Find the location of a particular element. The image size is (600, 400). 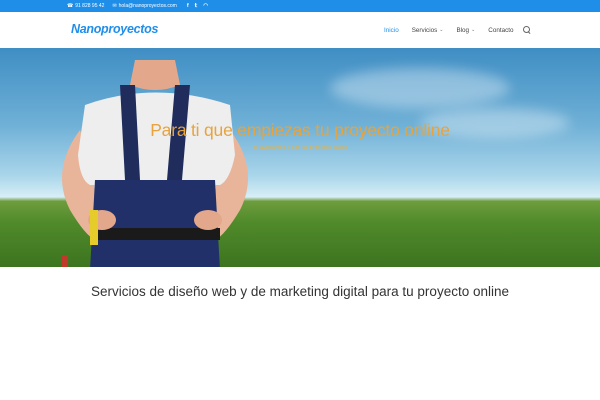

phone-contact: ☎ 91 828 95 42 is located at coordinates (85, 6).